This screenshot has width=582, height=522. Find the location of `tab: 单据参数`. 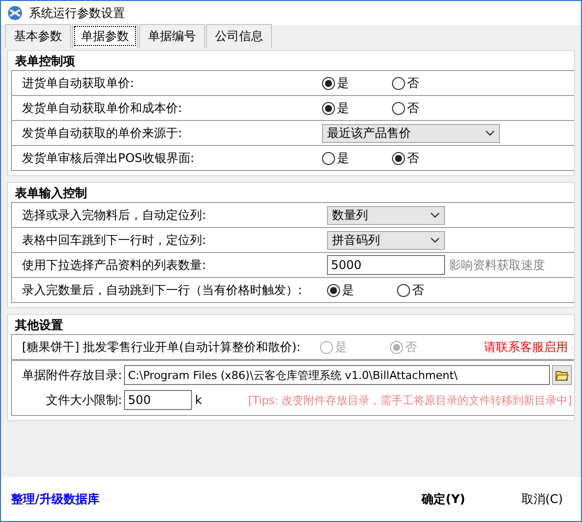

tab: 单据参数 is located at coordinates (105, 36).